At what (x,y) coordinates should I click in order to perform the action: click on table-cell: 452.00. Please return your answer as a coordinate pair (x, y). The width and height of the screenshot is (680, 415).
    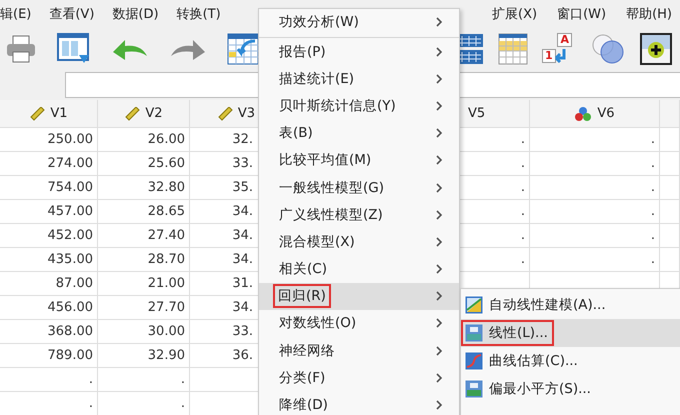
    Looking at the image, I should click on (49, 236).